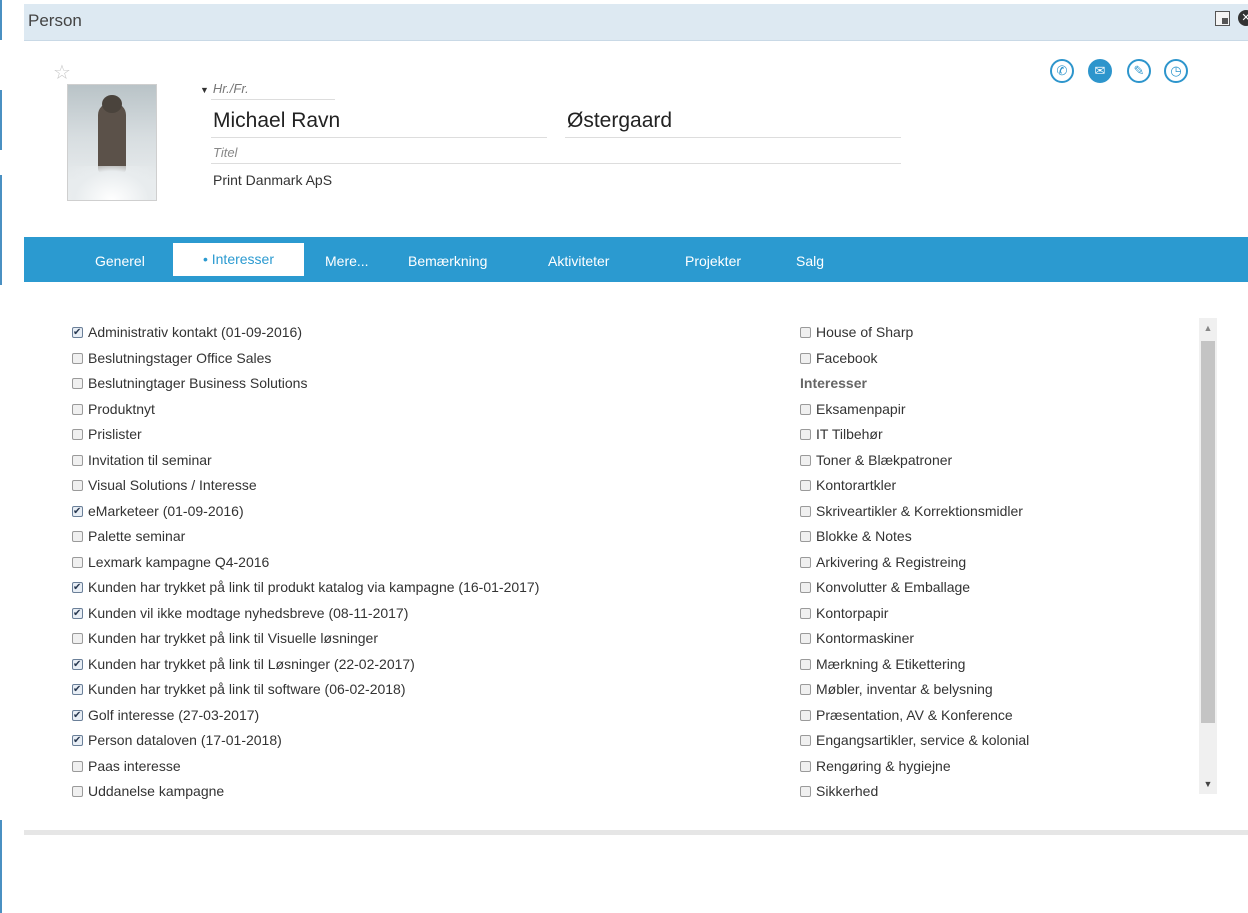 The height and width of the screenshot is (913, 1248). I want to click on scroll-up-icon: ▲, so click(1208, 328).